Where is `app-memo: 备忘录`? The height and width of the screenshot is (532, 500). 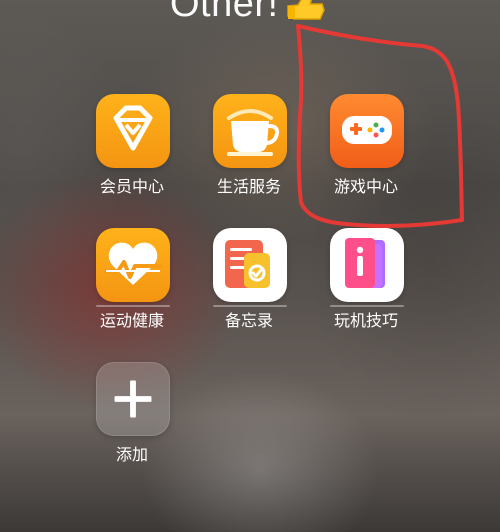
app-memo: 备忘录 is located at coordinates (249, 289).